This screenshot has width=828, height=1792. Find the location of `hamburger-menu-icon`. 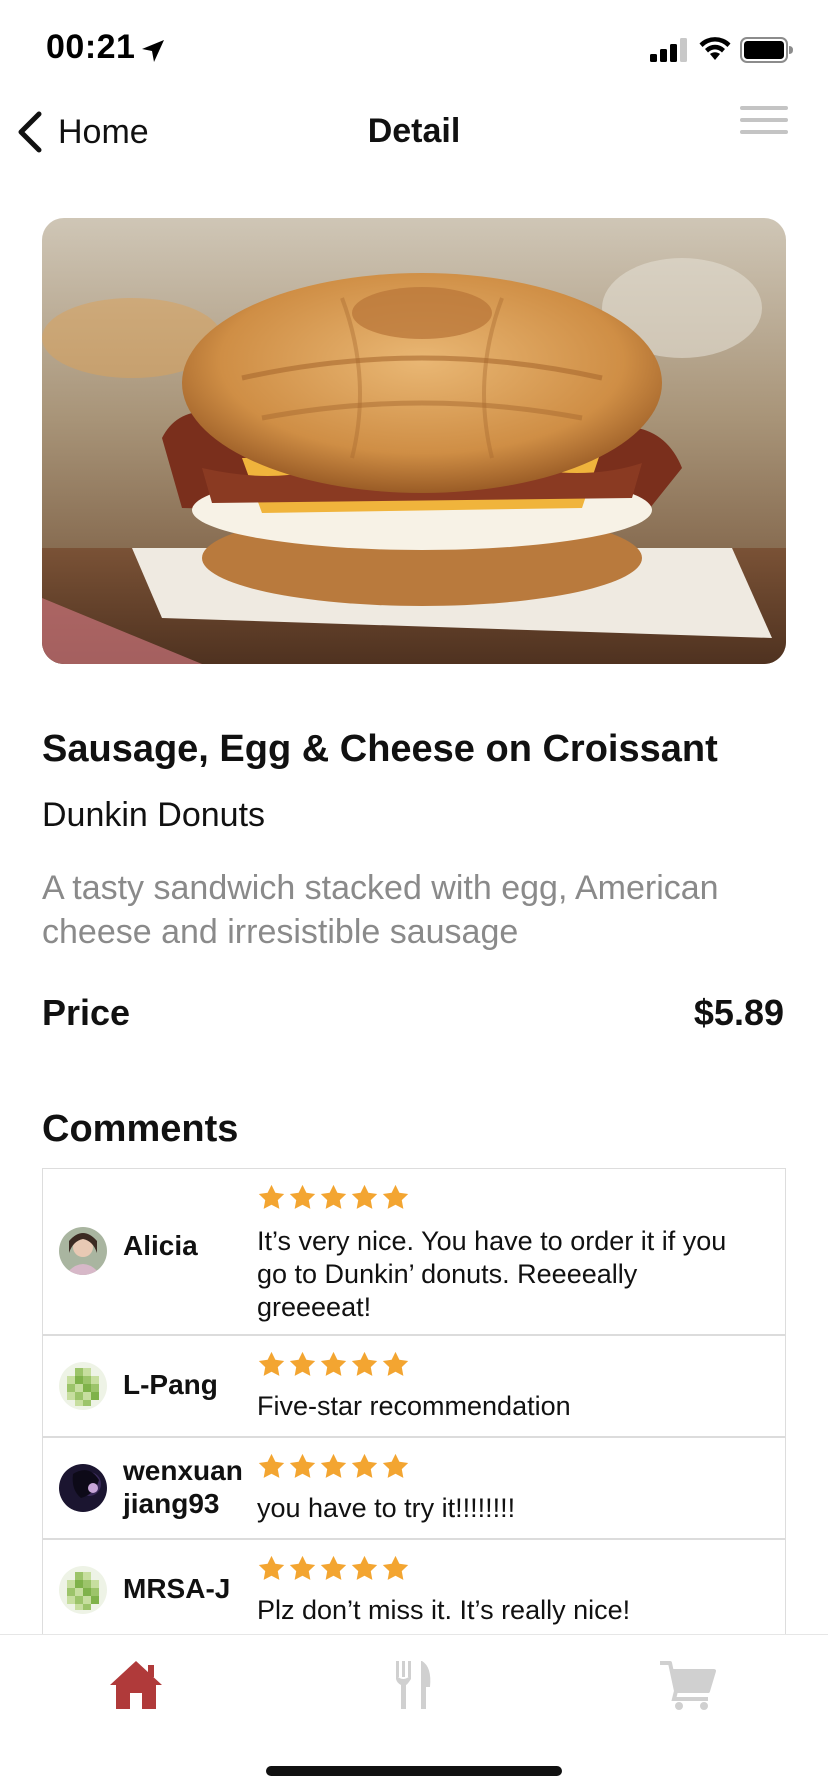

hamburger-menu-icon is located at coordinates (764, 124).